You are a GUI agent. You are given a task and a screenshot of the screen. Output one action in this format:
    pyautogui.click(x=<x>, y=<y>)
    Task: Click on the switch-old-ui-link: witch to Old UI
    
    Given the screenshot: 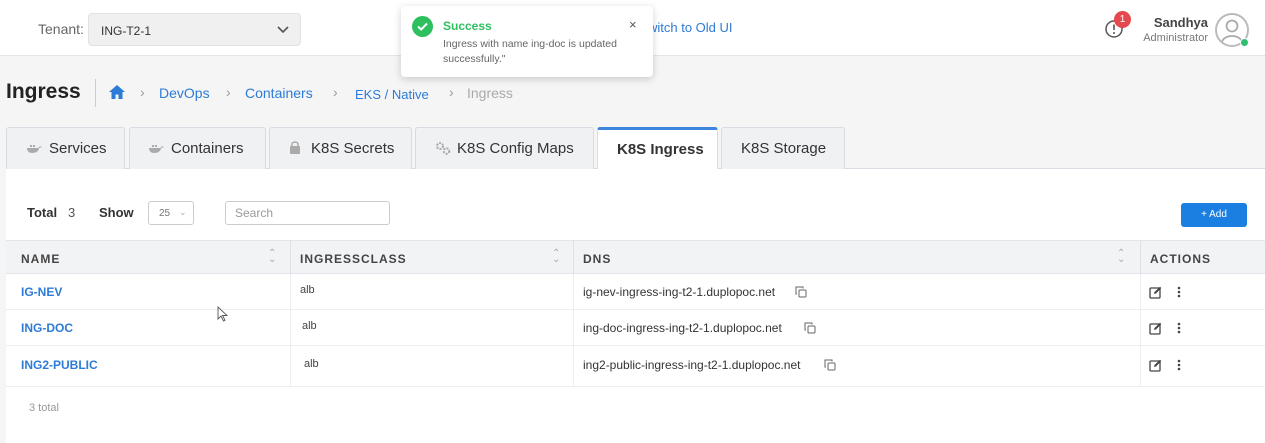 What is the action you would take?
    pyautogui.click(x=690, y=27)
    